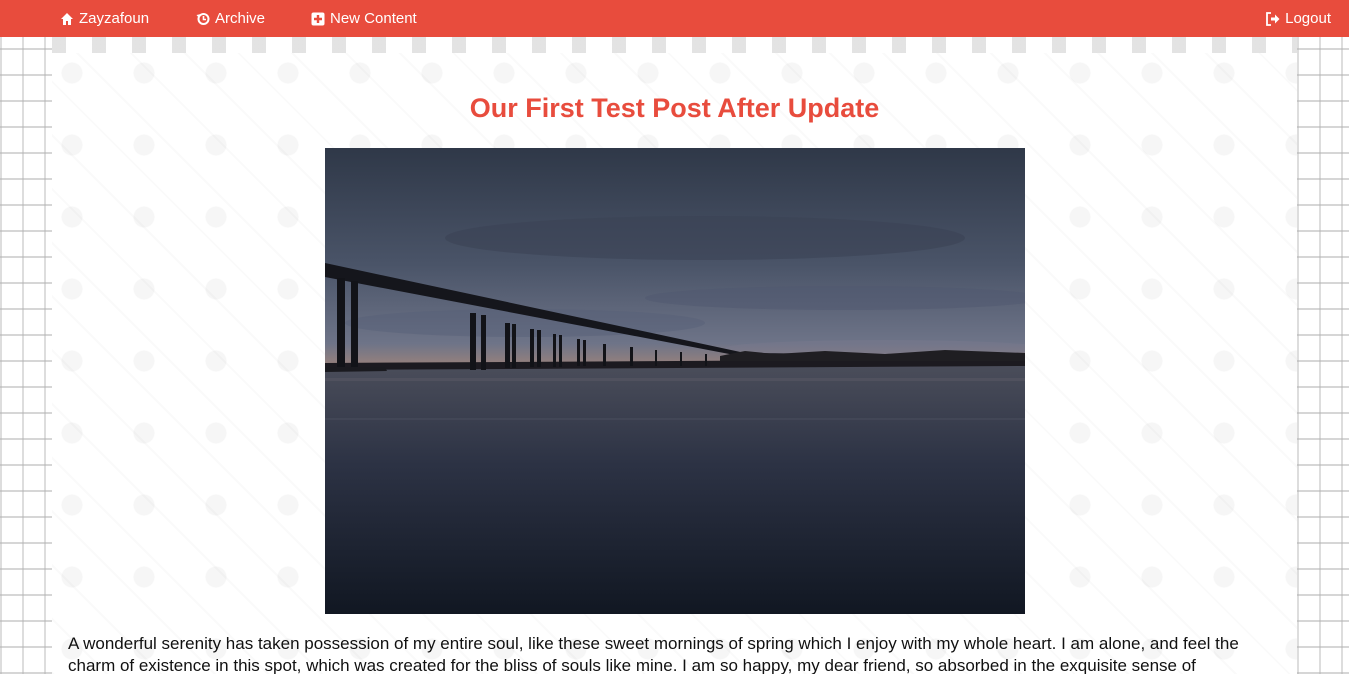  I want to click on history-icon, so click(203, 19).